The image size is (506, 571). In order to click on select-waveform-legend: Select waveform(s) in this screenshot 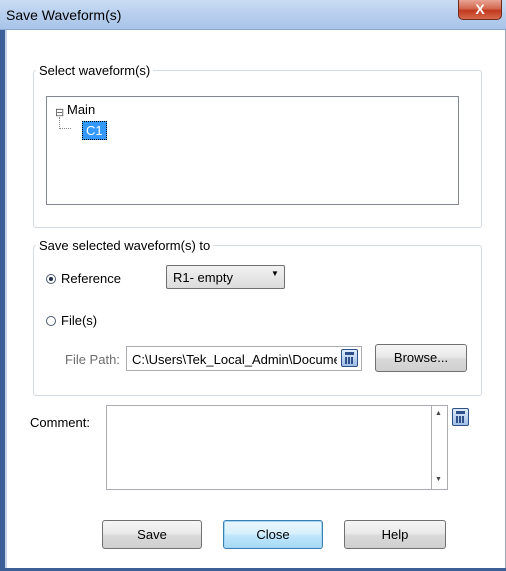, I will do `click(95, 70)`.